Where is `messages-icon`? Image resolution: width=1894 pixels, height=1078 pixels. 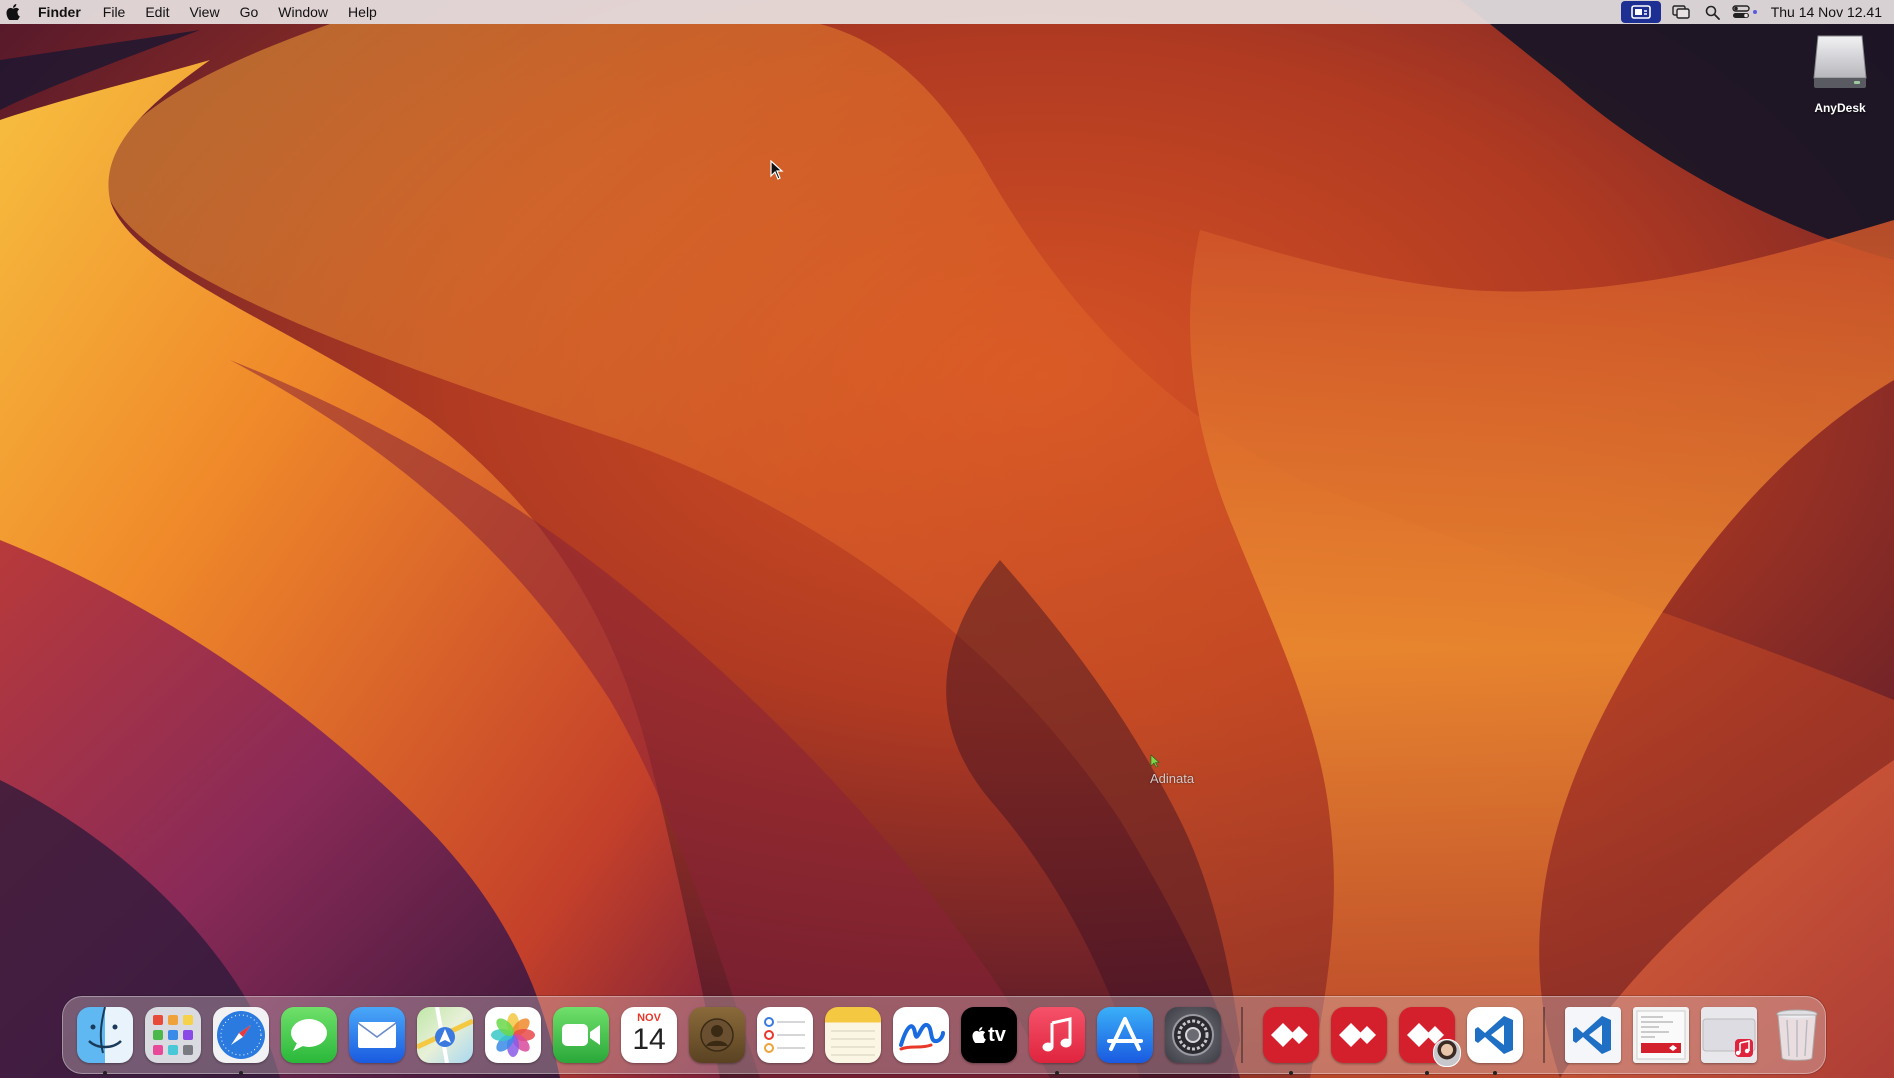
messages-icon is located at coordinates (309, 1035).